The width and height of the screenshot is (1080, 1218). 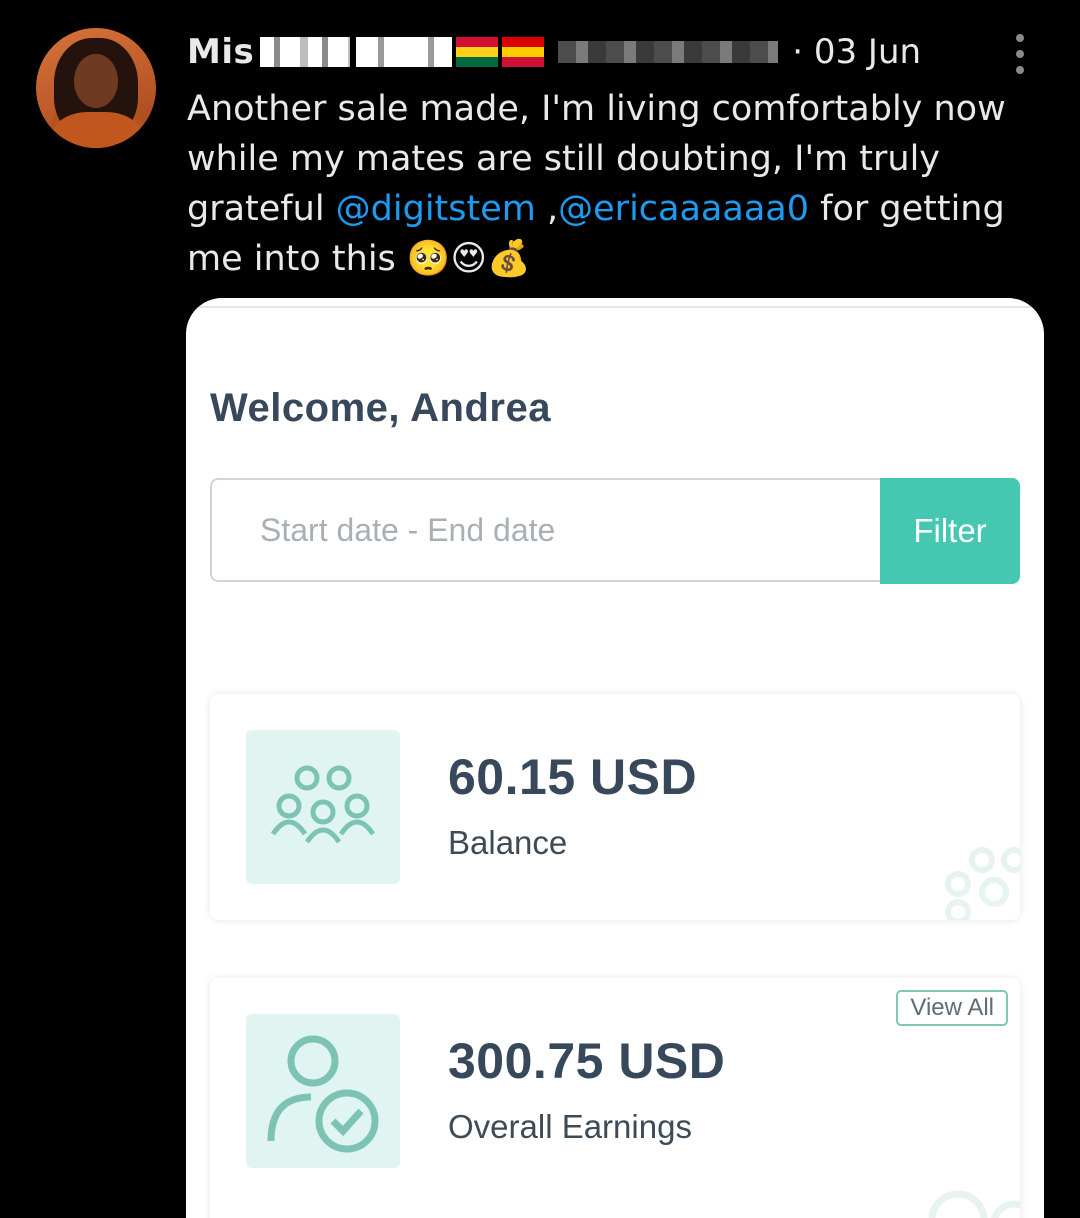 I want to click on date-range-input: Start date - End date, so click(x=545, y=530).